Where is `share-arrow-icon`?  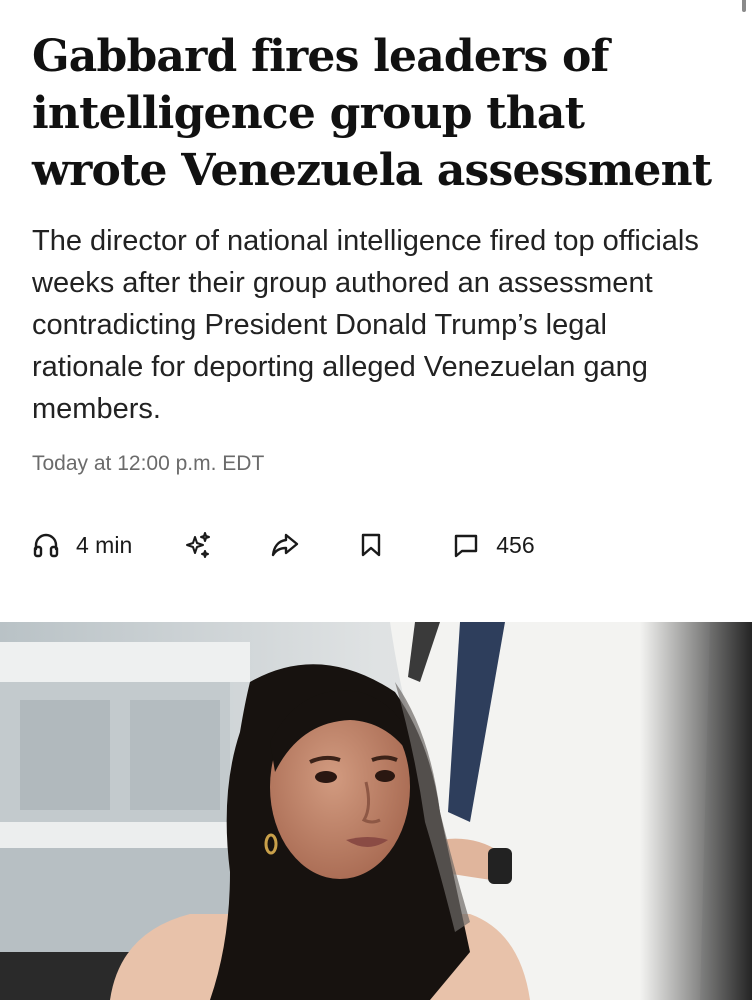 share-arrow-icon is located at coordinates (285, 545).